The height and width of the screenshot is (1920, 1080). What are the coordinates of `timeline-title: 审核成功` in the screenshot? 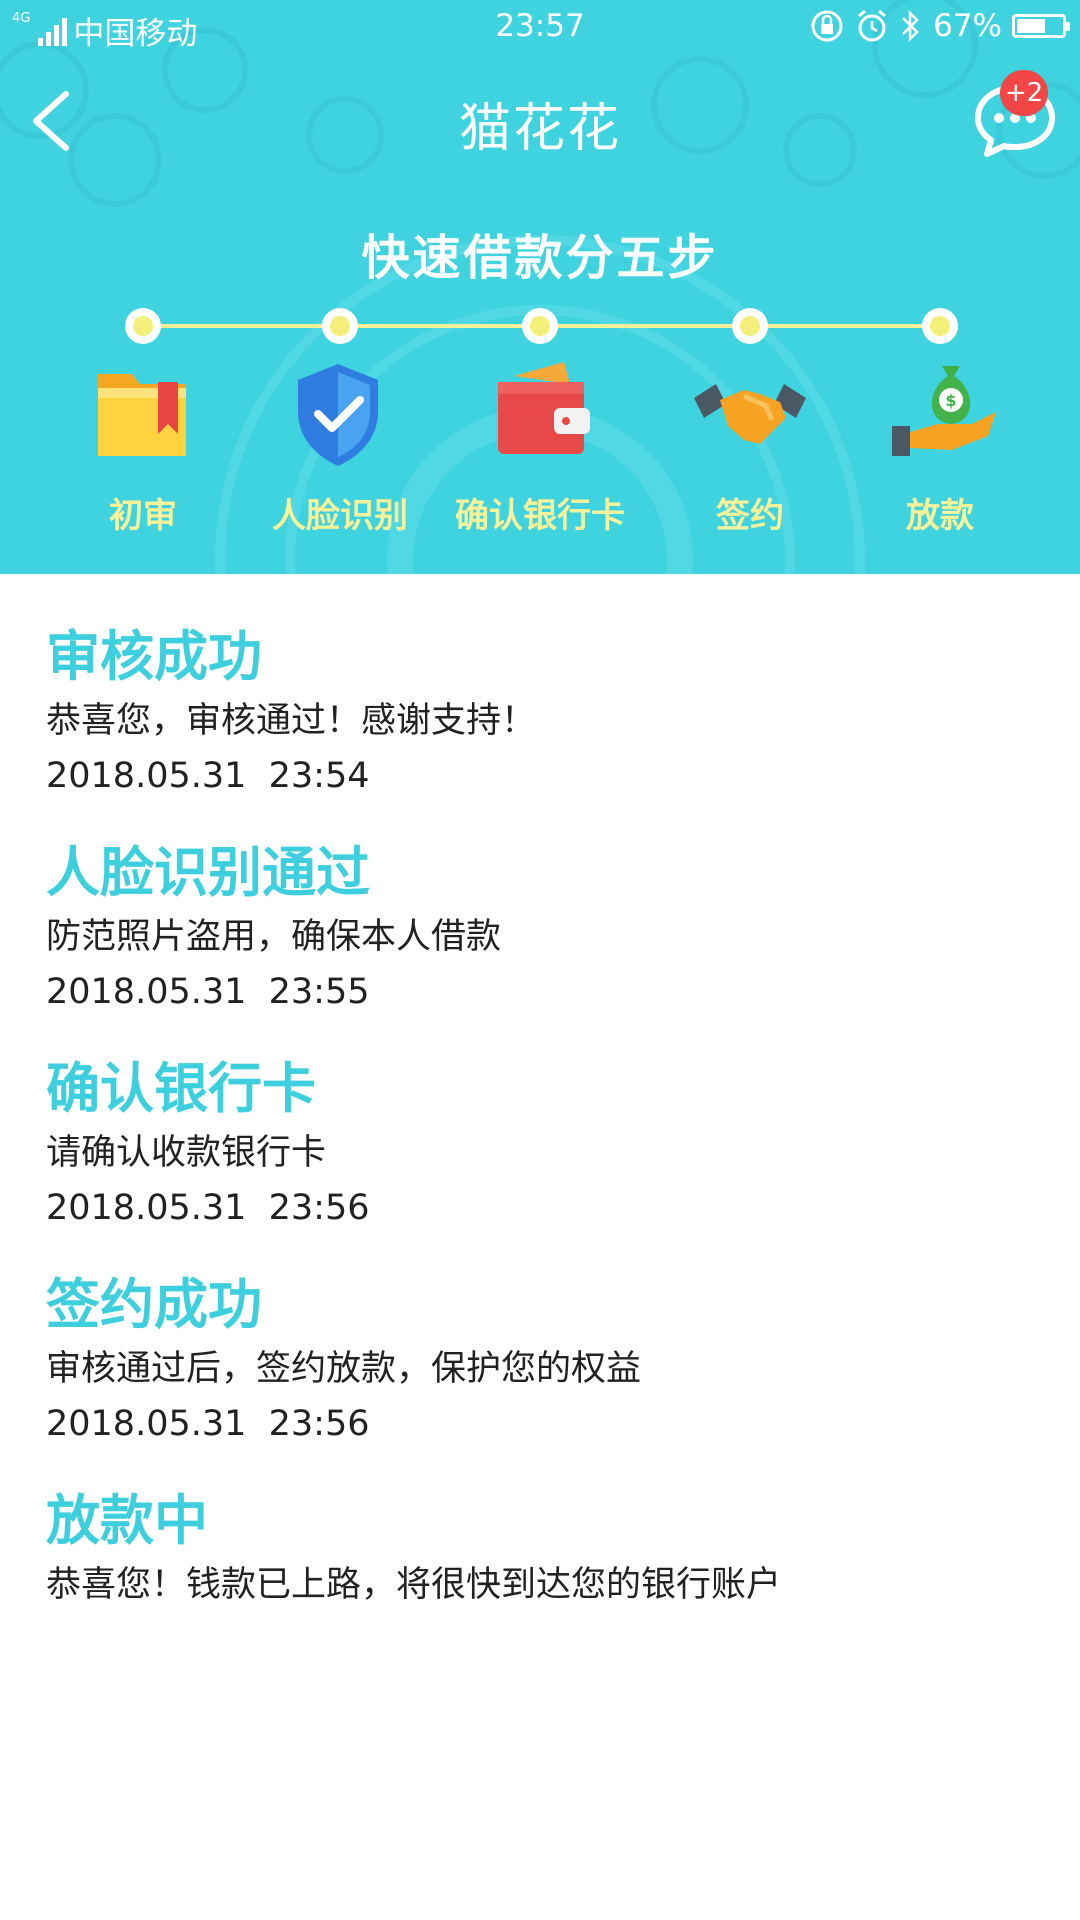 It's located at (154, 656).